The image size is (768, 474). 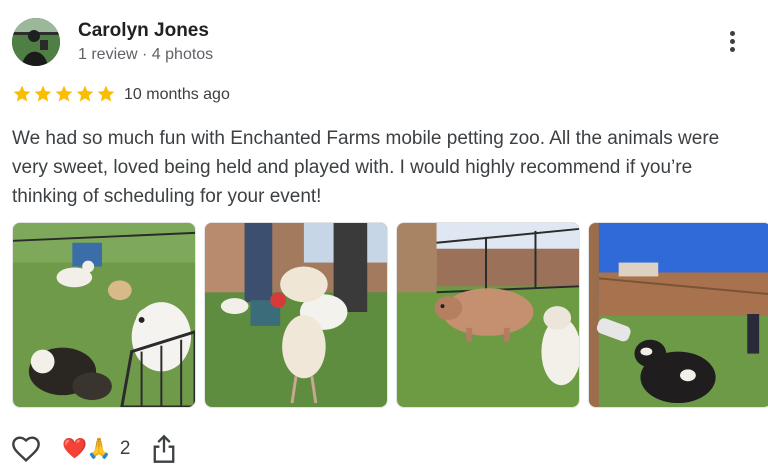 What do you see at coordinates (26, 449) in the screenshot?
I see `heart-outline-icon` at bounding box center [26, 449].